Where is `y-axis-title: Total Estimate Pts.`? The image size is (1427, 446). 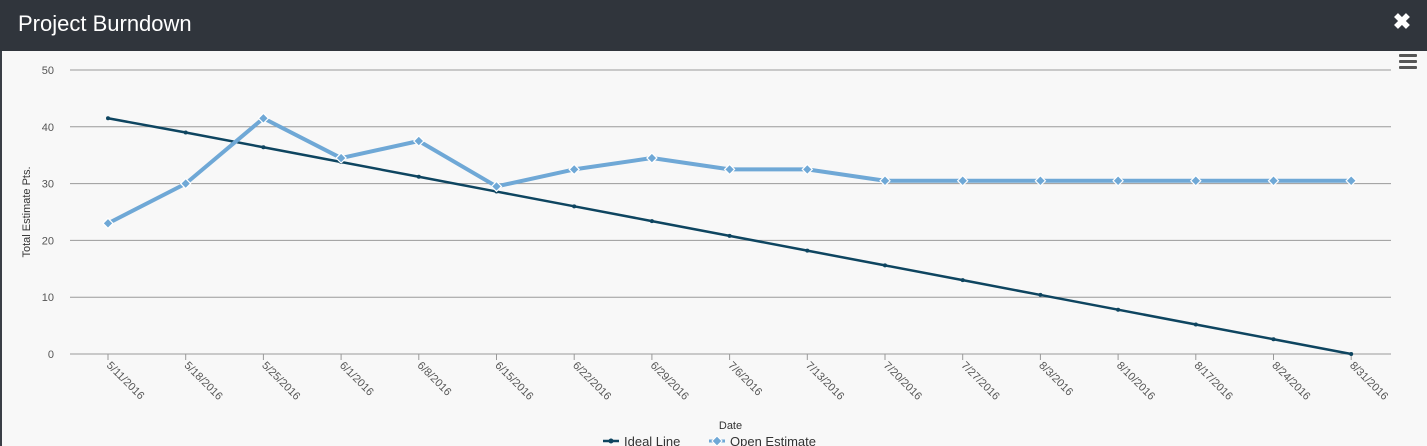 y-axis-title: Total Estimate Pts. is located at coordinates (27, 211).